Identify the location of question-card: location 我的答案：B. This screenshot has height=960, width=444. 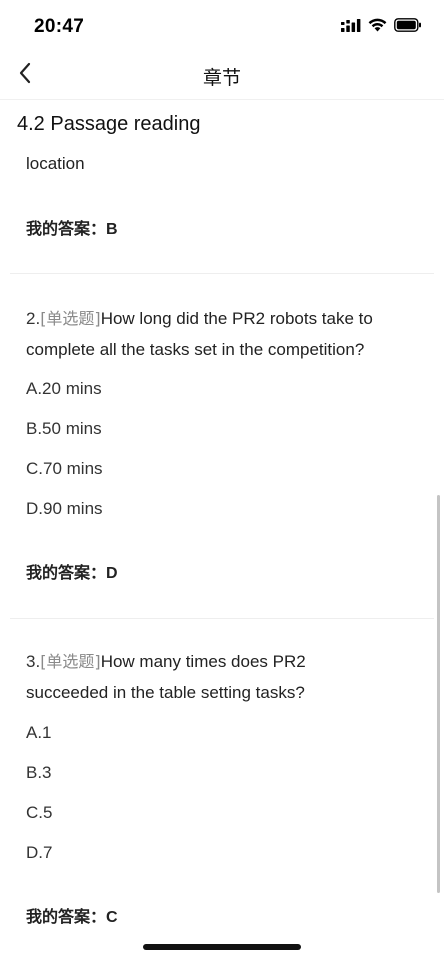
(222, 210).